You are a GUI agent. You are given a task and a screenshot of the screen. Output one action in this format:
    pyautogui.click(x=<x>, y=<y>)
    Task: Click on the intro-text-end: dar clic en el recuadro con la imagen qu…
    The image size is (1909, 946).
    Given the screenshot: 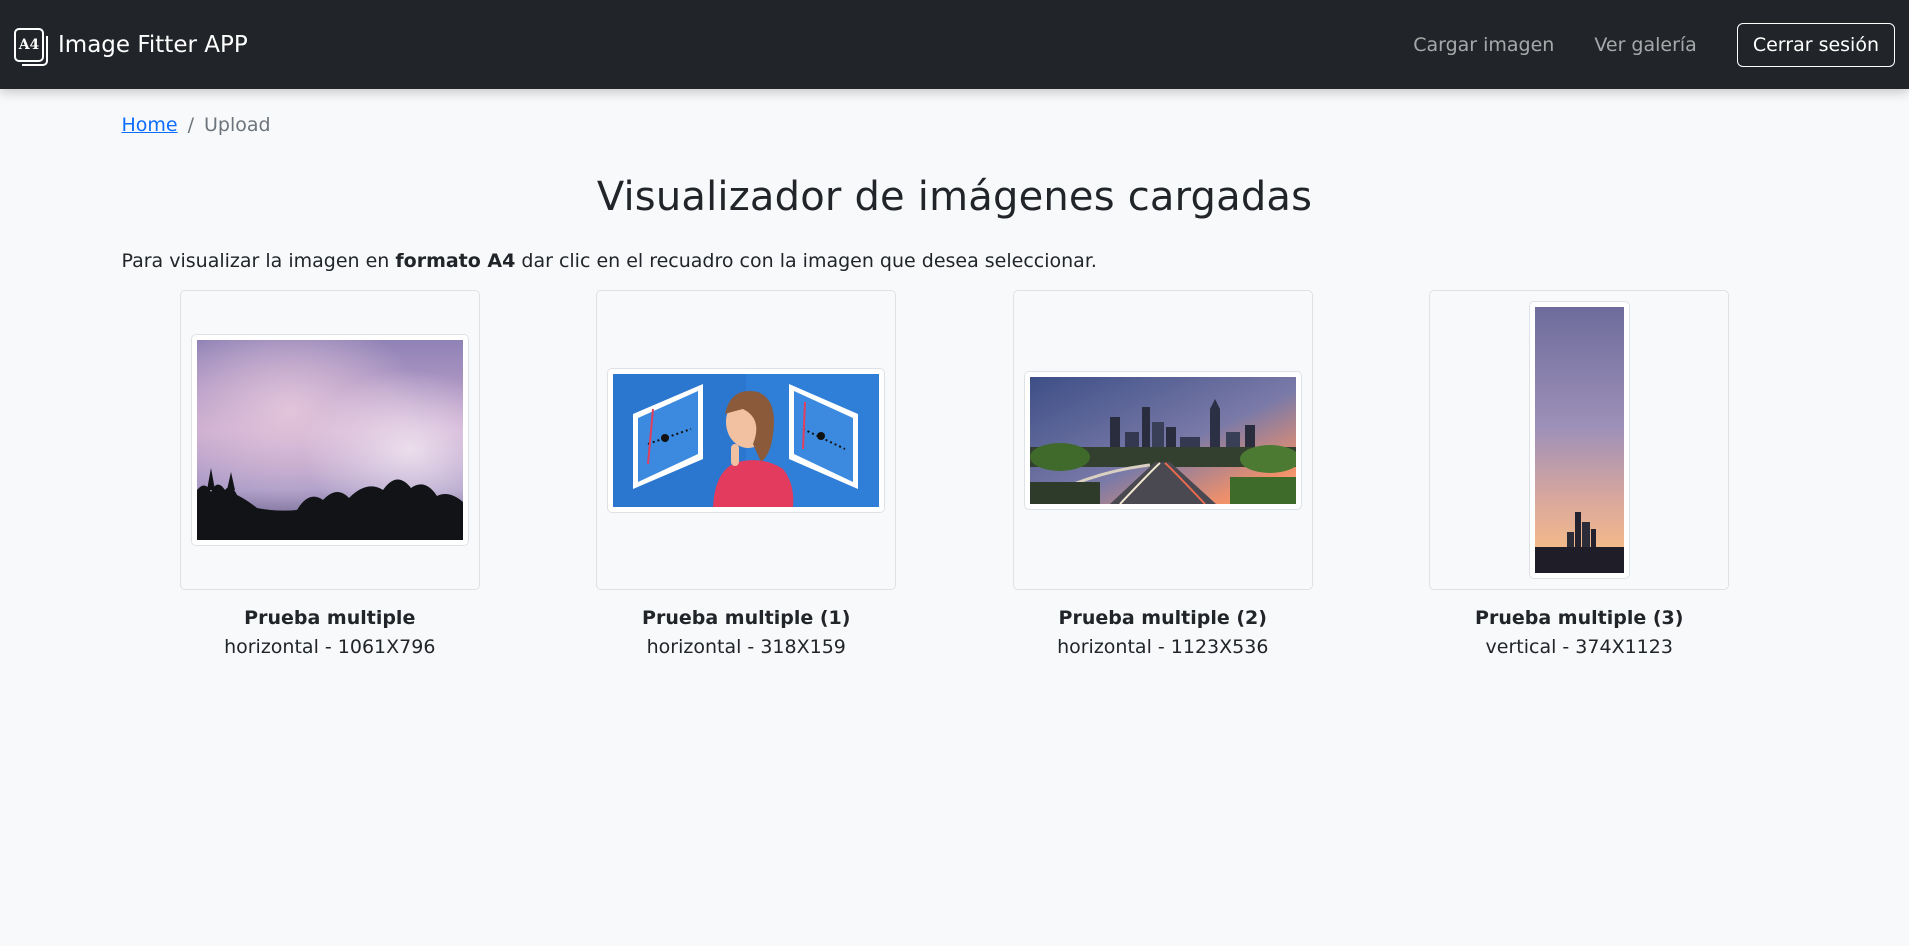 What is the action you would take?
    pyautogui.click(x=806, y=261)
    